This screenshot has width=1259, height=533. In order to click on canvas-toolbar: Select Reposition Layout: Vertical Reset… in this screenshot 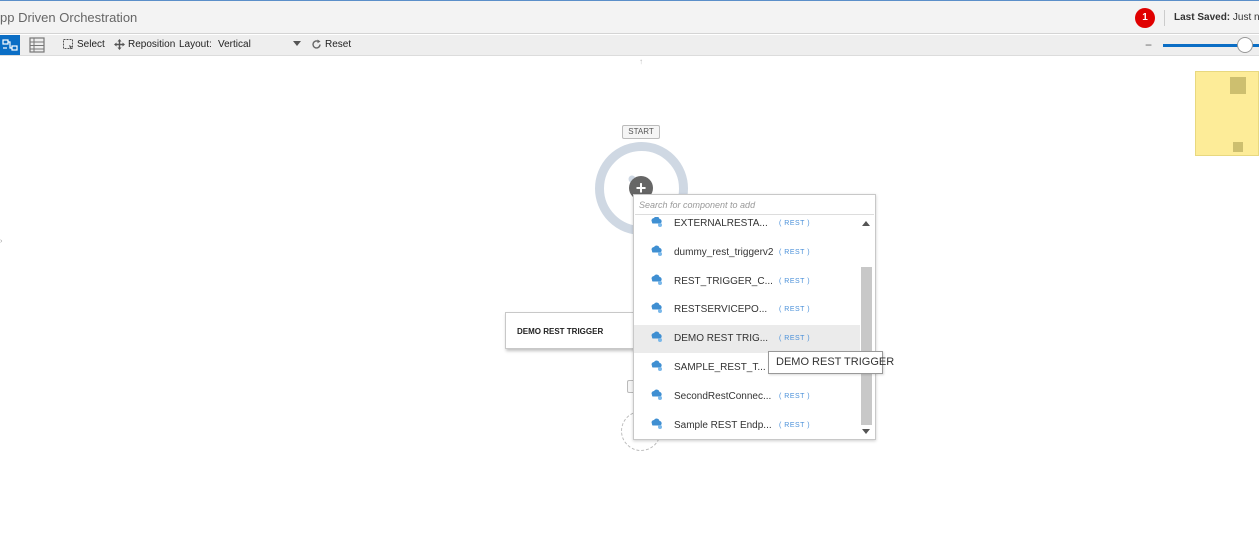, I will do `click(629, 45)`.